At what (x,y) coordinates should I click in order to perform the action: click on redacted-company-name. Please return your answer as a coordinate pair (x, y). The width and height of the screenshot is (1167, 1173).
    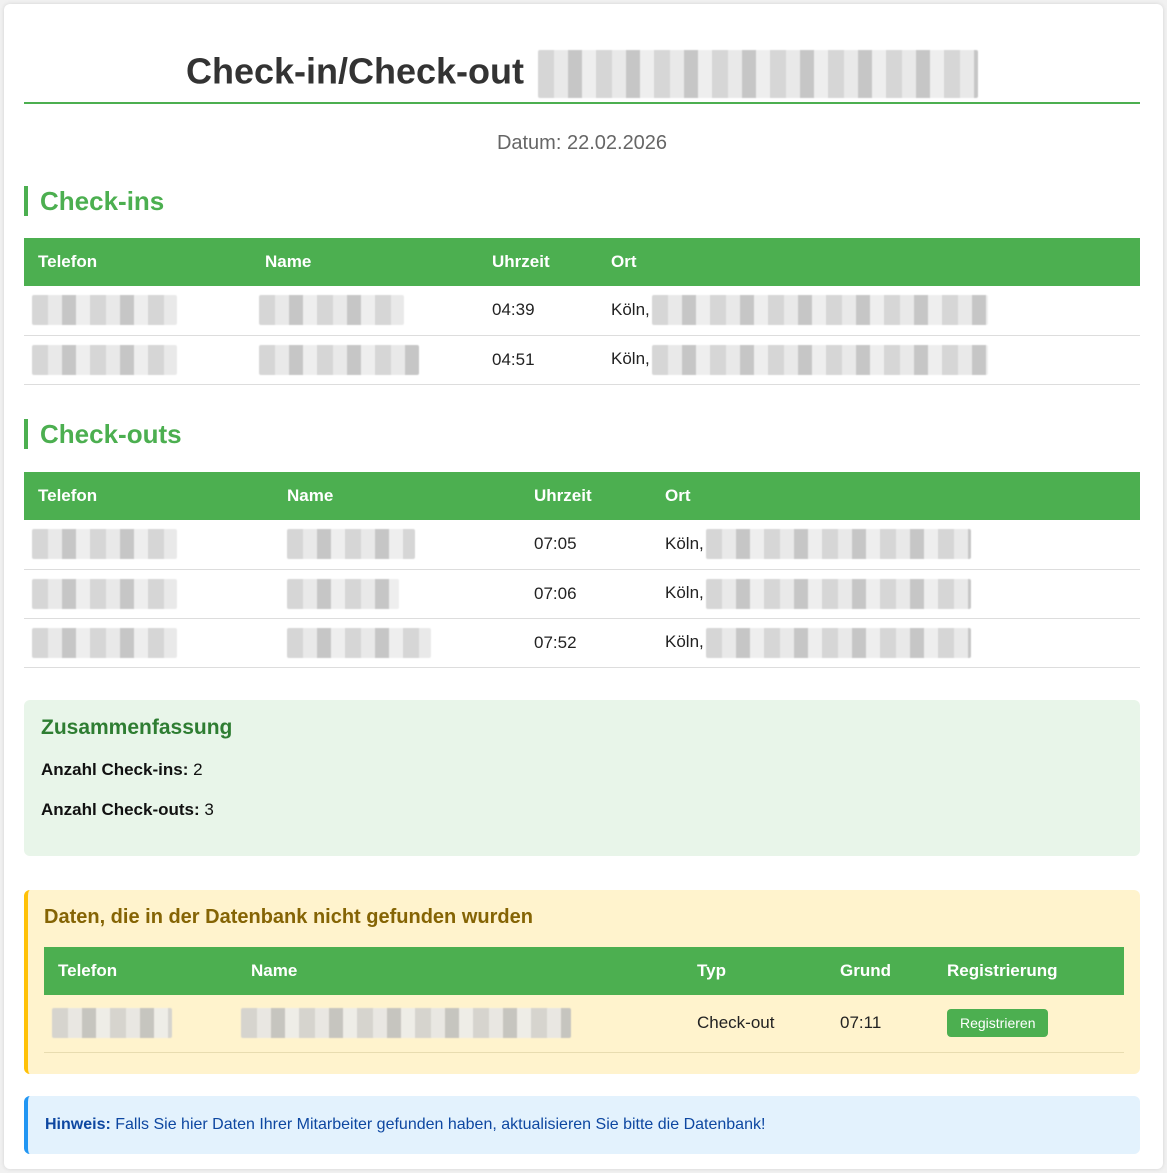
    Looking at the image, I should click on (758, 74).